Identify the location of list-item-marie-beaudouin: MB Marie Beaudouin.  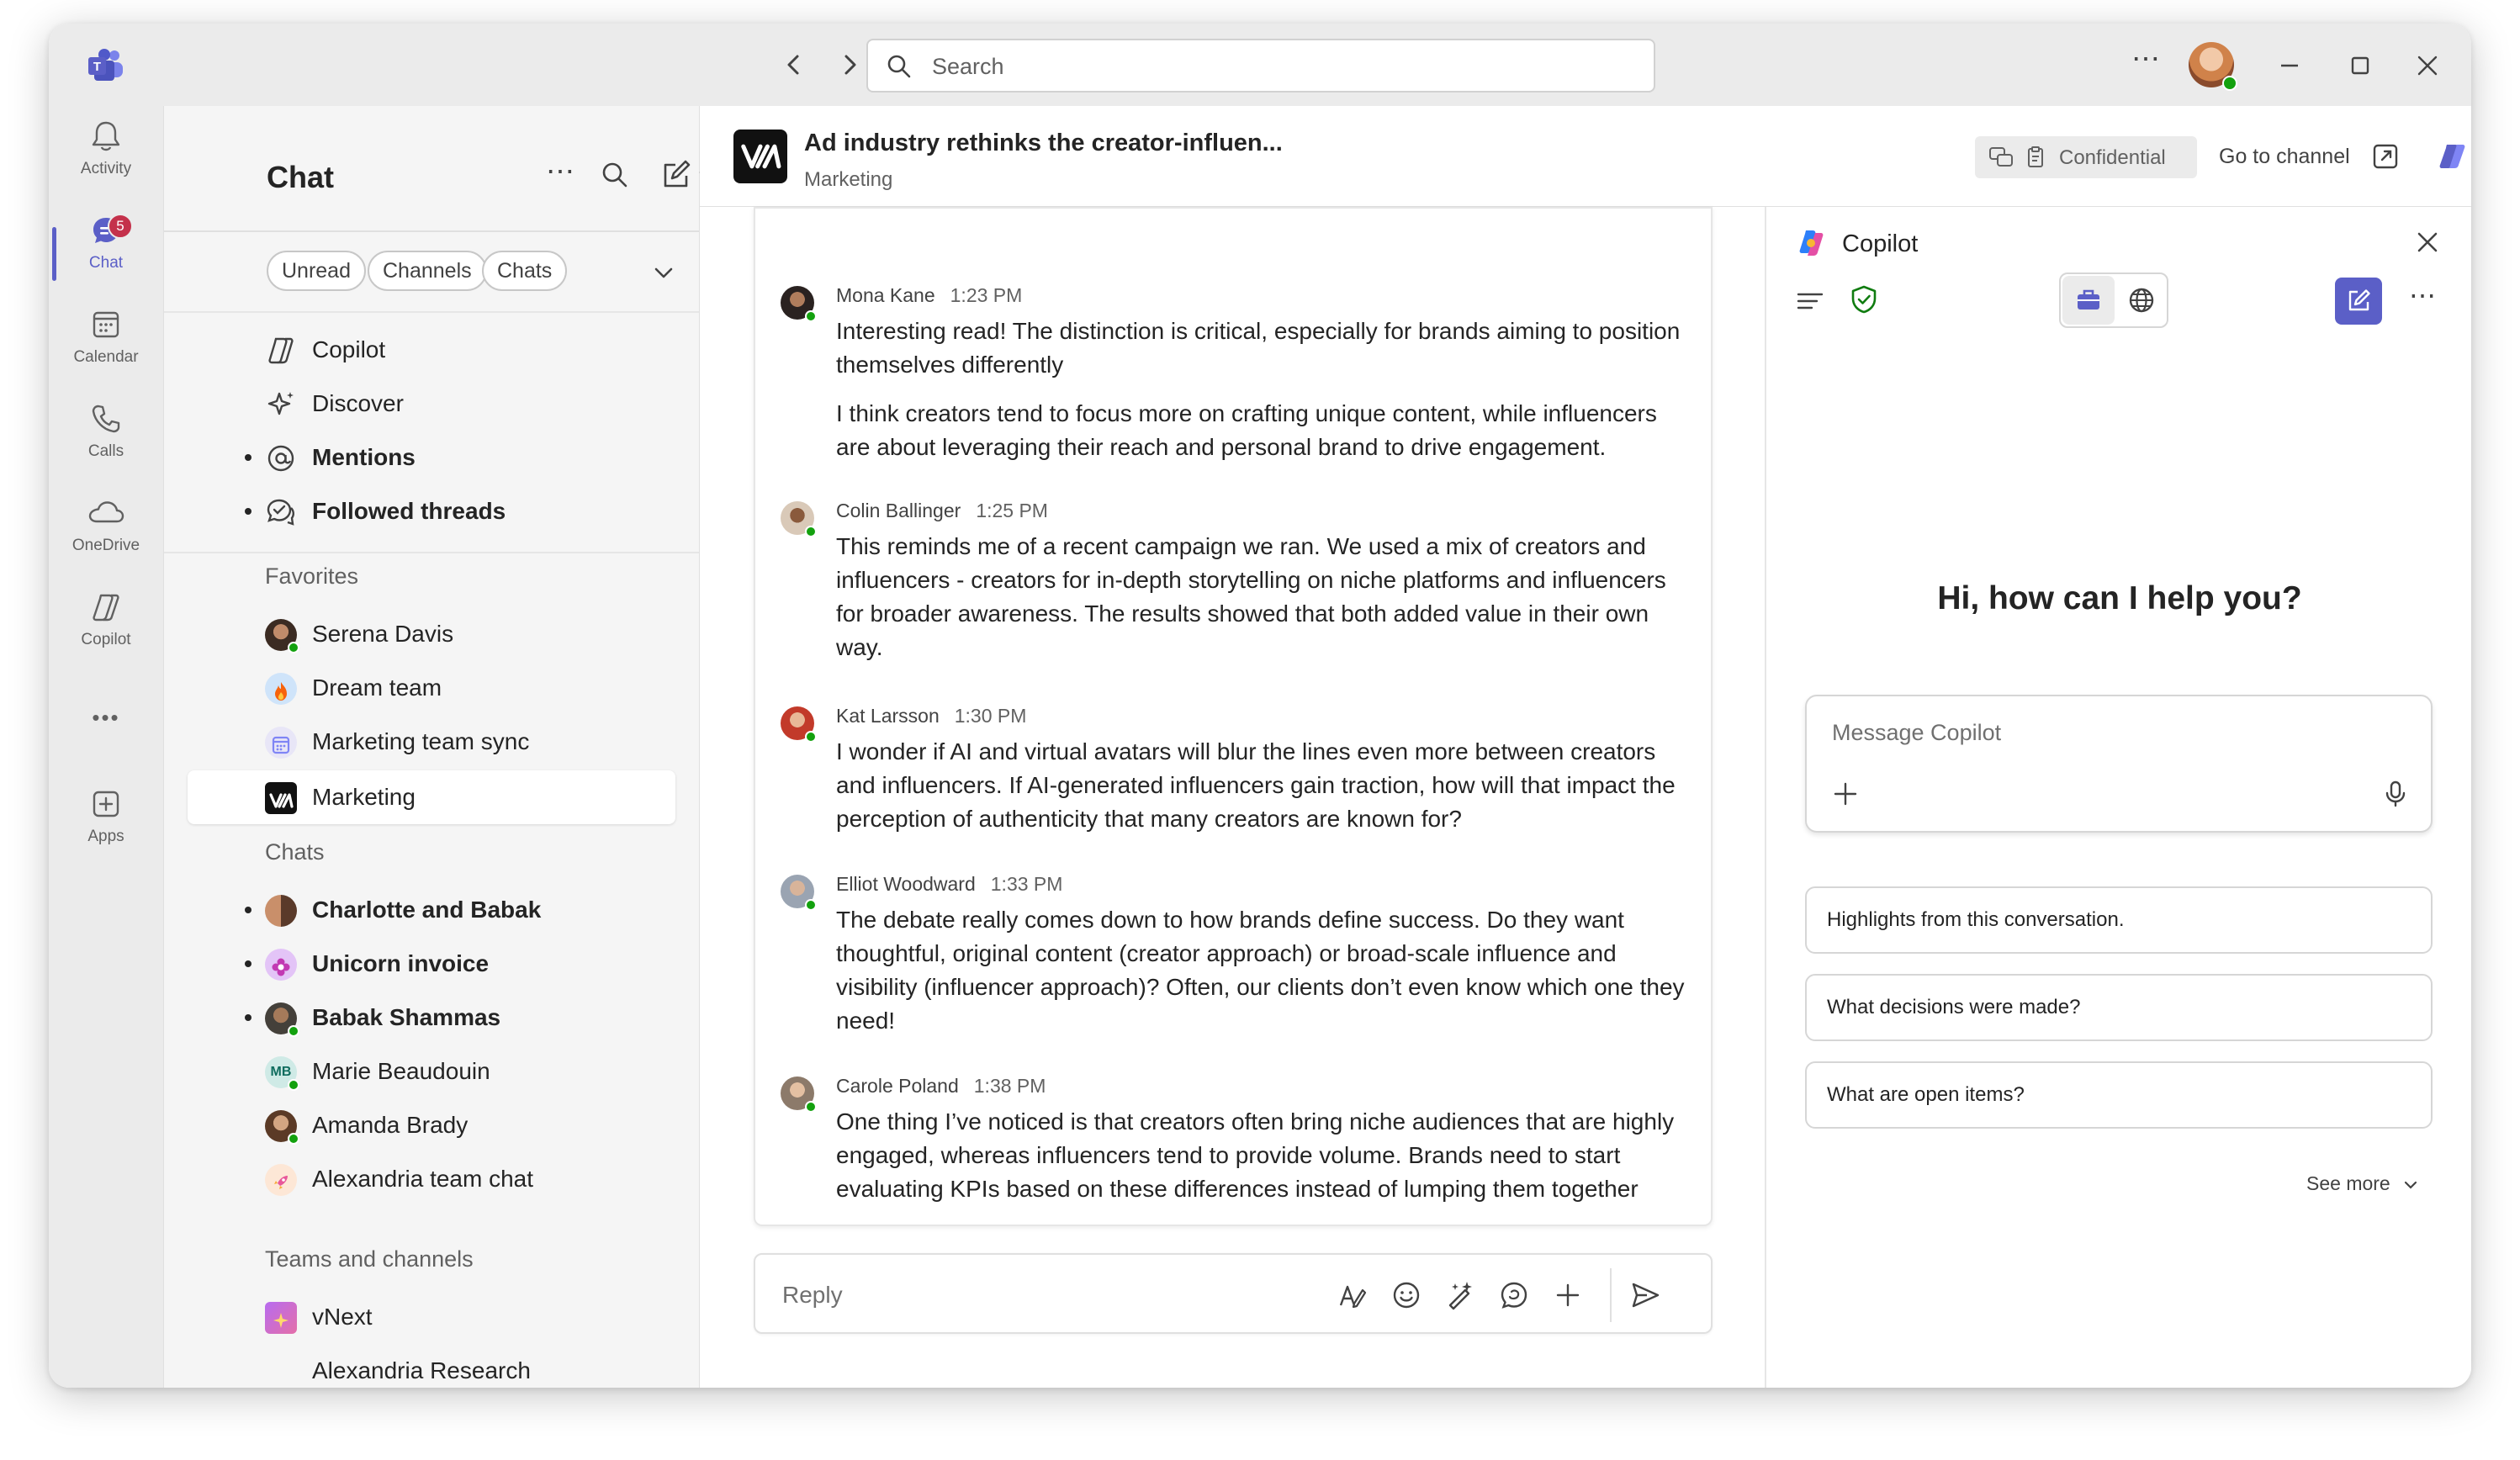
(431, 1071).